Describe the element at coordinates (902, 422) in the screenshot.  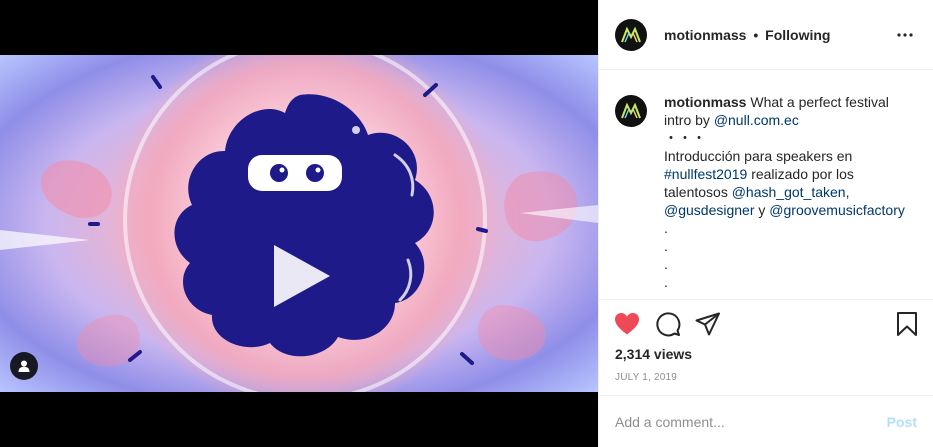
I see `post-button: Post` at that location.